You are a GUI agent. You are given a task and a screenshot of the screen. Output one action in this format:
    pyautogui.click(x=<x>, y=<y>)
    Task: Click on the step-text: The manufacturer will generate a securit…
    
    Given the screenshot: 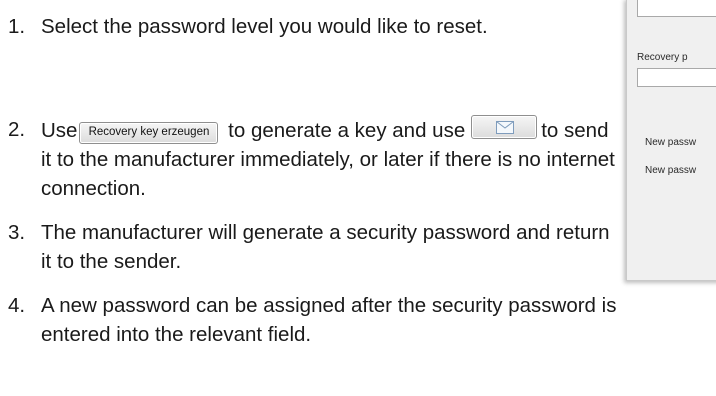 What is the action you would take?
    pyautogui.click(x=325, y=247)
    